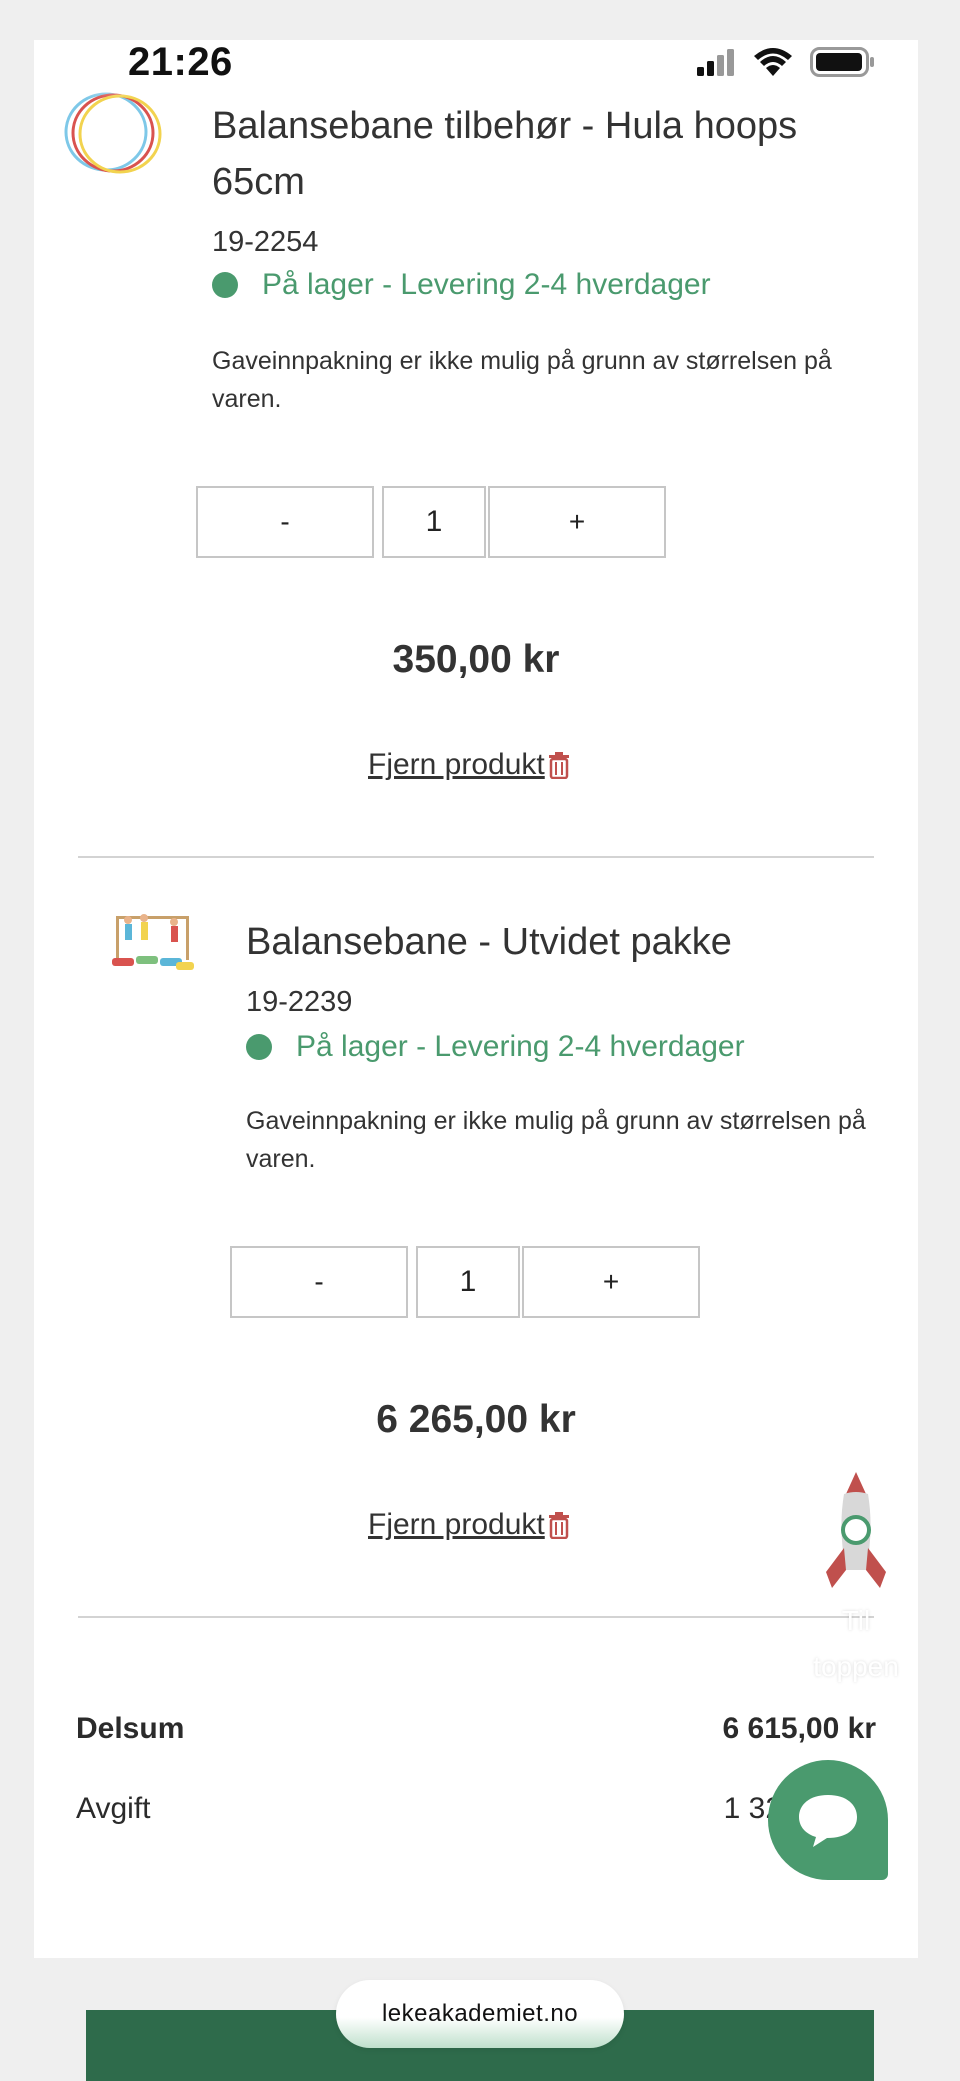 Image resolution: width=960 pixels, height=2081 pixels. What do you see at coordinates (476, 659) in the screenshot?
I see `product-price: 350,00 kr` at bounding box center [476, 659].